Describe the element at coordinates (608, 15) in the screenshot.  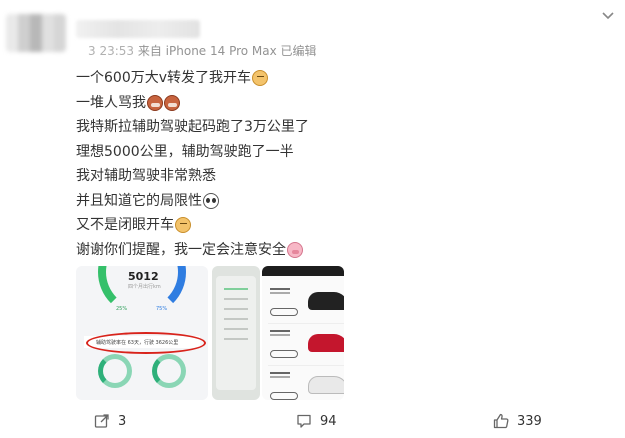
I see `chevron-down-icon` at that location.